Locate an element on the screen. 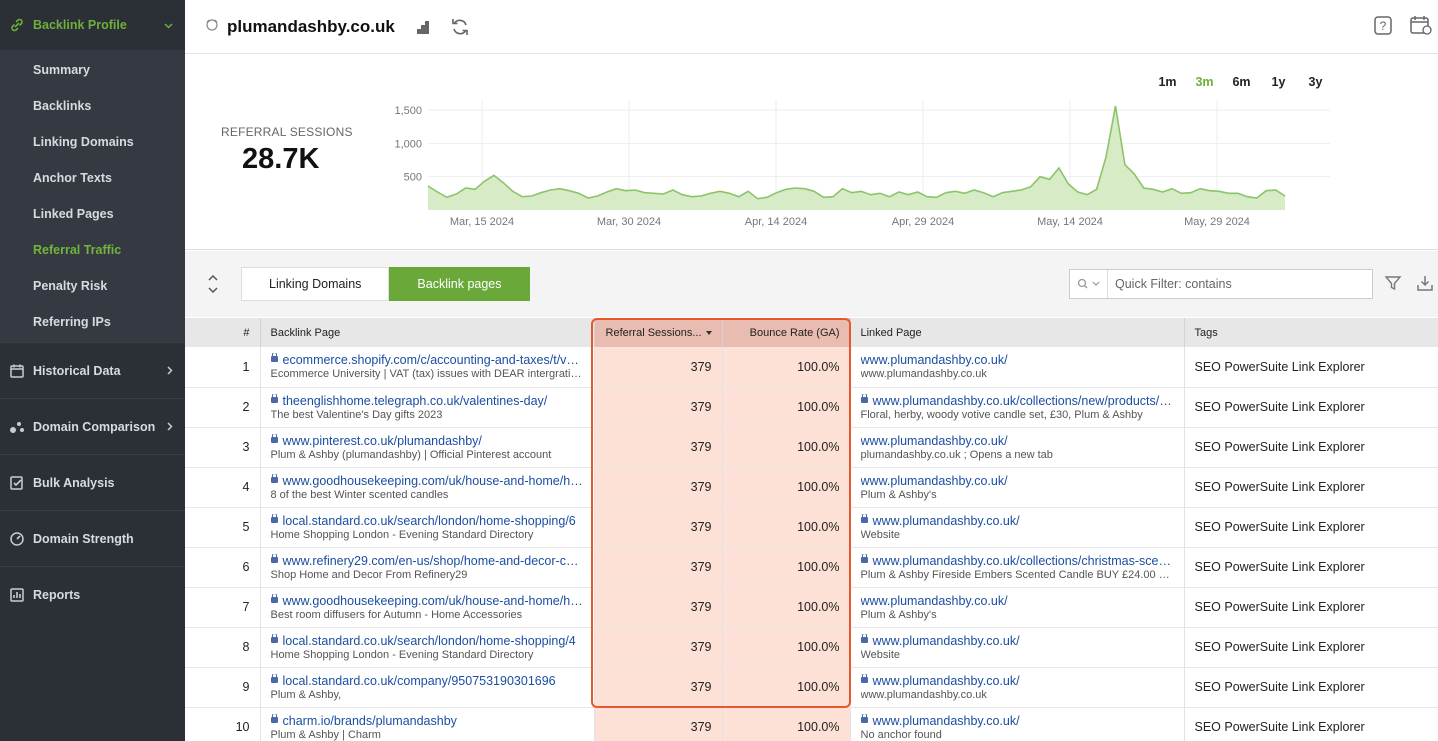  sidebar-item-linking-domains: Linking Domains is located at coordinates (92, 142).